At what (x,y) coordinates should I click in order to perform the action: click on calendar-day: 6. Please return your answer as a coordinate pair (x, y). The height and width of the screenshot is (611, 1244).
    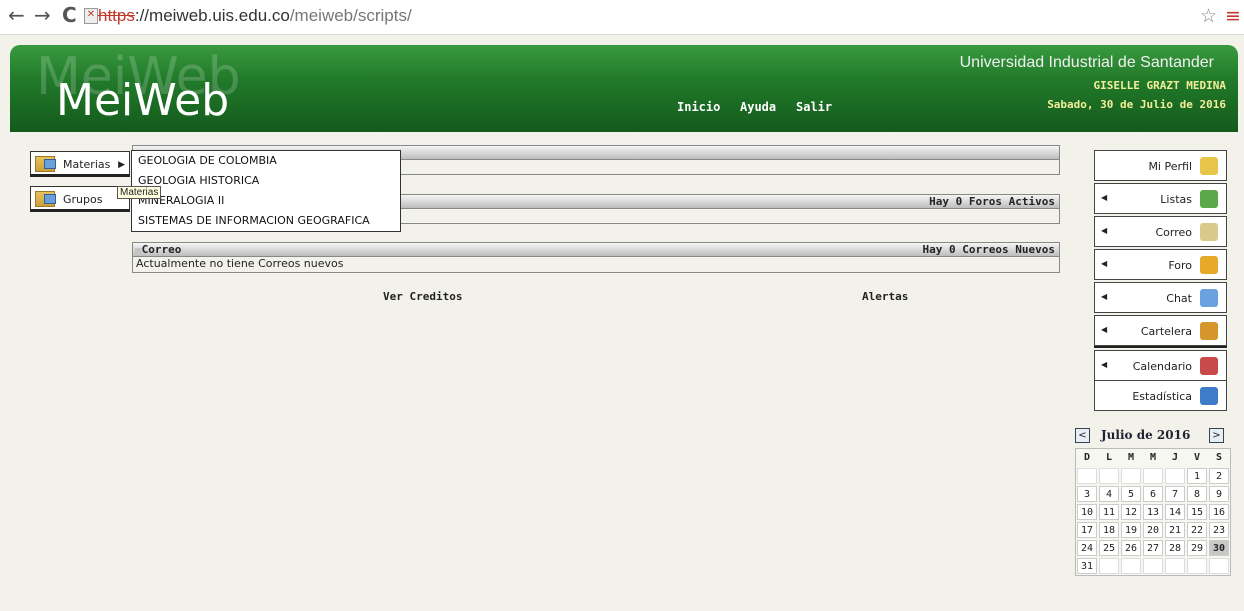
    Looking at the image, I should click on (1153, 494).